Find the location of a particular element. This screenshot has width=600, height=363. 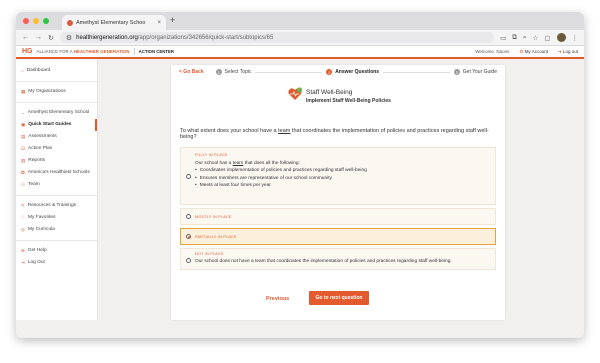

header-divider is located at coordinates (134, 51).